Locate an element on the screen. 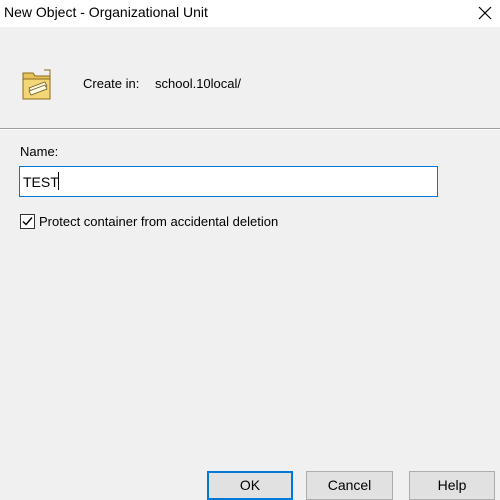  close-icon is located at coordinates (485, 13).